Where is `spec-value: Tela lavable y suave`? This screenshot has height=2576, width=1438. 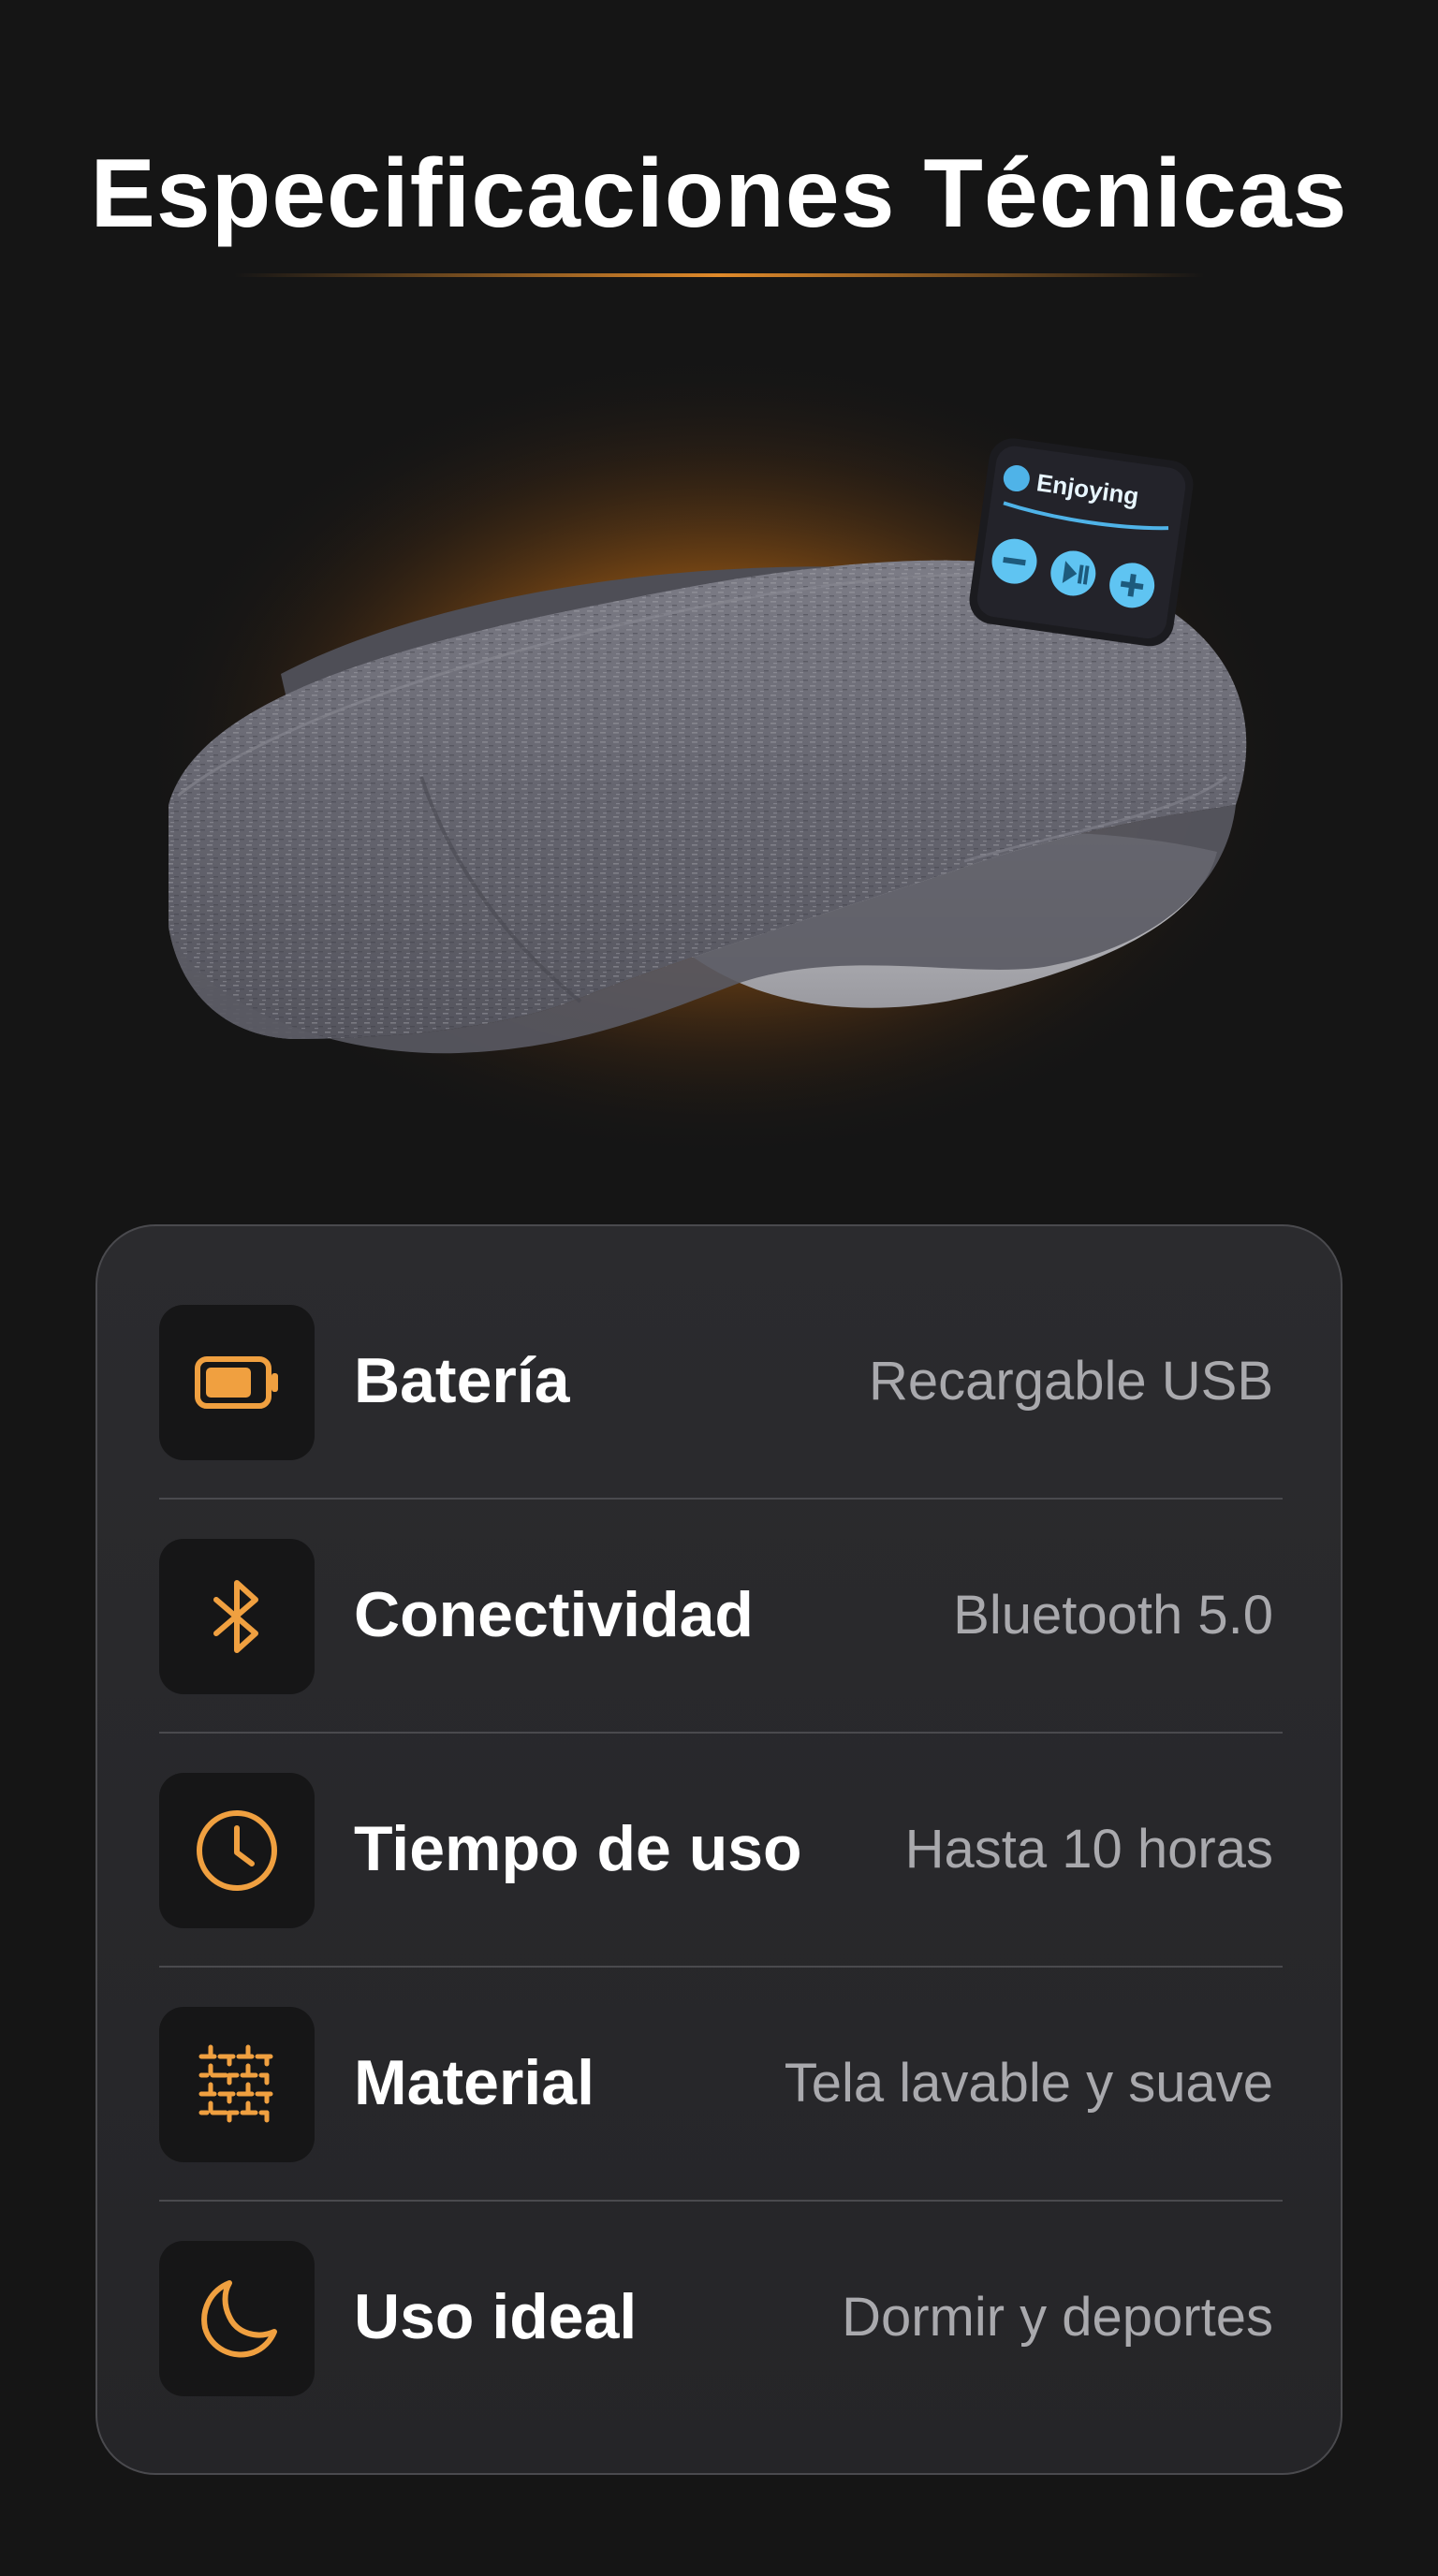
spec-value: Tela lavable y suave is located at coordinates (1028, 2083).